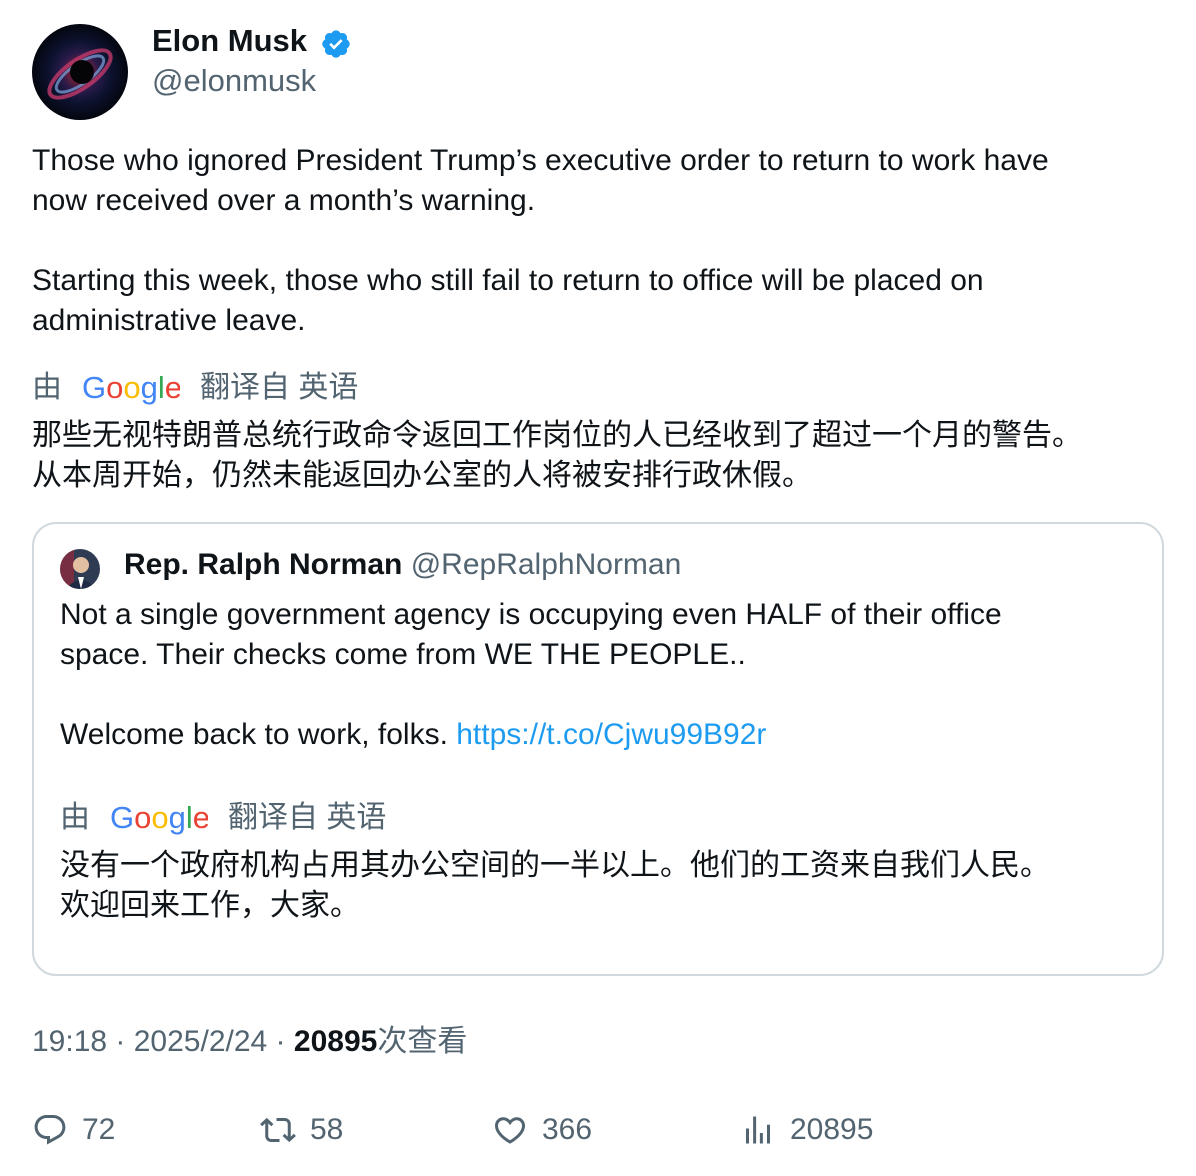 This screenshot has height=1176, width=1196. What do you see at coordinates (567, 1129) in the screenshot?
I see `like-count: 366` at bounding box center [567, 1129].